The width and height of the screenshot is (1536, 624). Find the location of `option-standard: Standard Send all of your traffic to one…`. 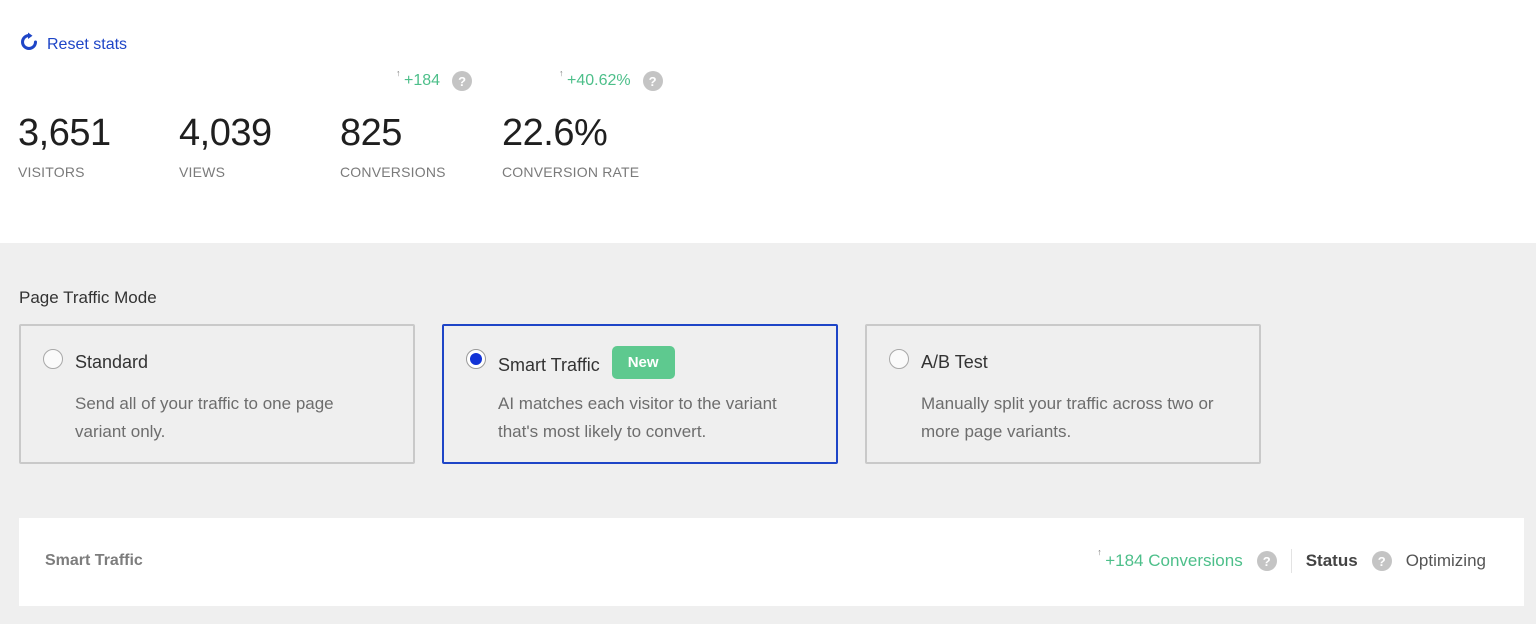

option-standard: Standard Send all of your traffic to one… is located at coordinates (217, 394).